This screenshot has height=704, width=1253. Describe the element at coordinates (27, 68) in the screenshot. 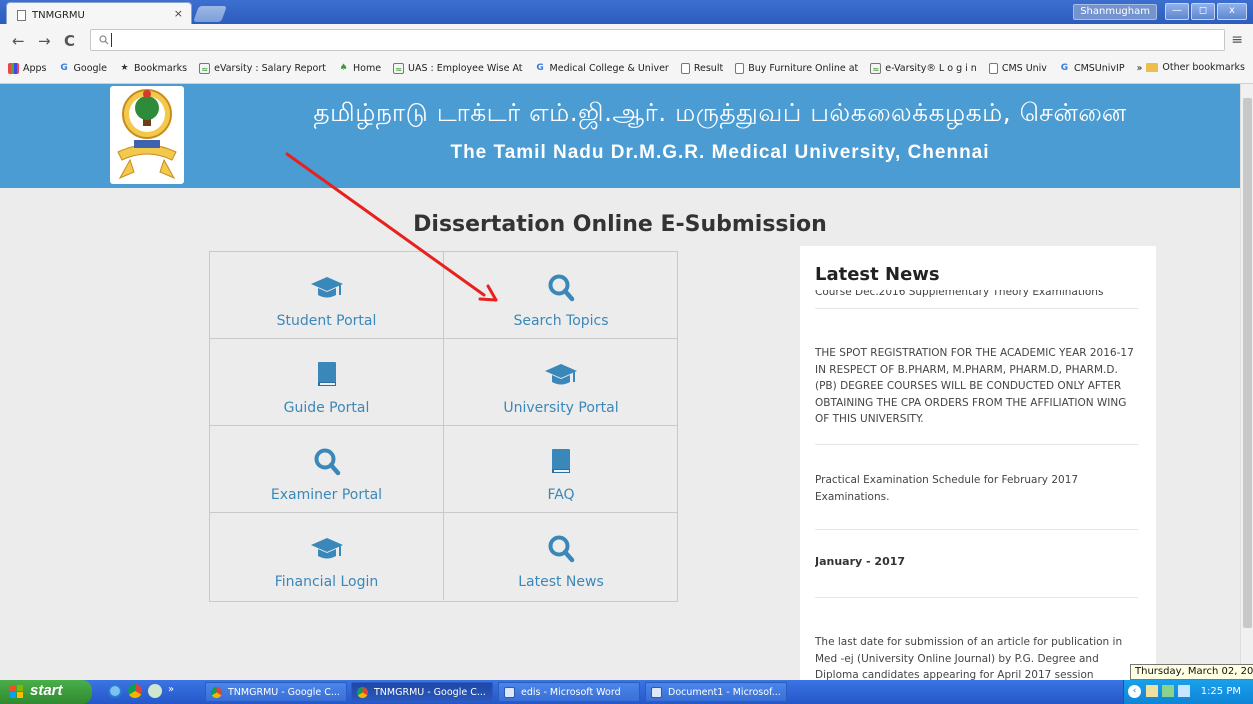

I see `bookmark-apps: Apps` at that location.